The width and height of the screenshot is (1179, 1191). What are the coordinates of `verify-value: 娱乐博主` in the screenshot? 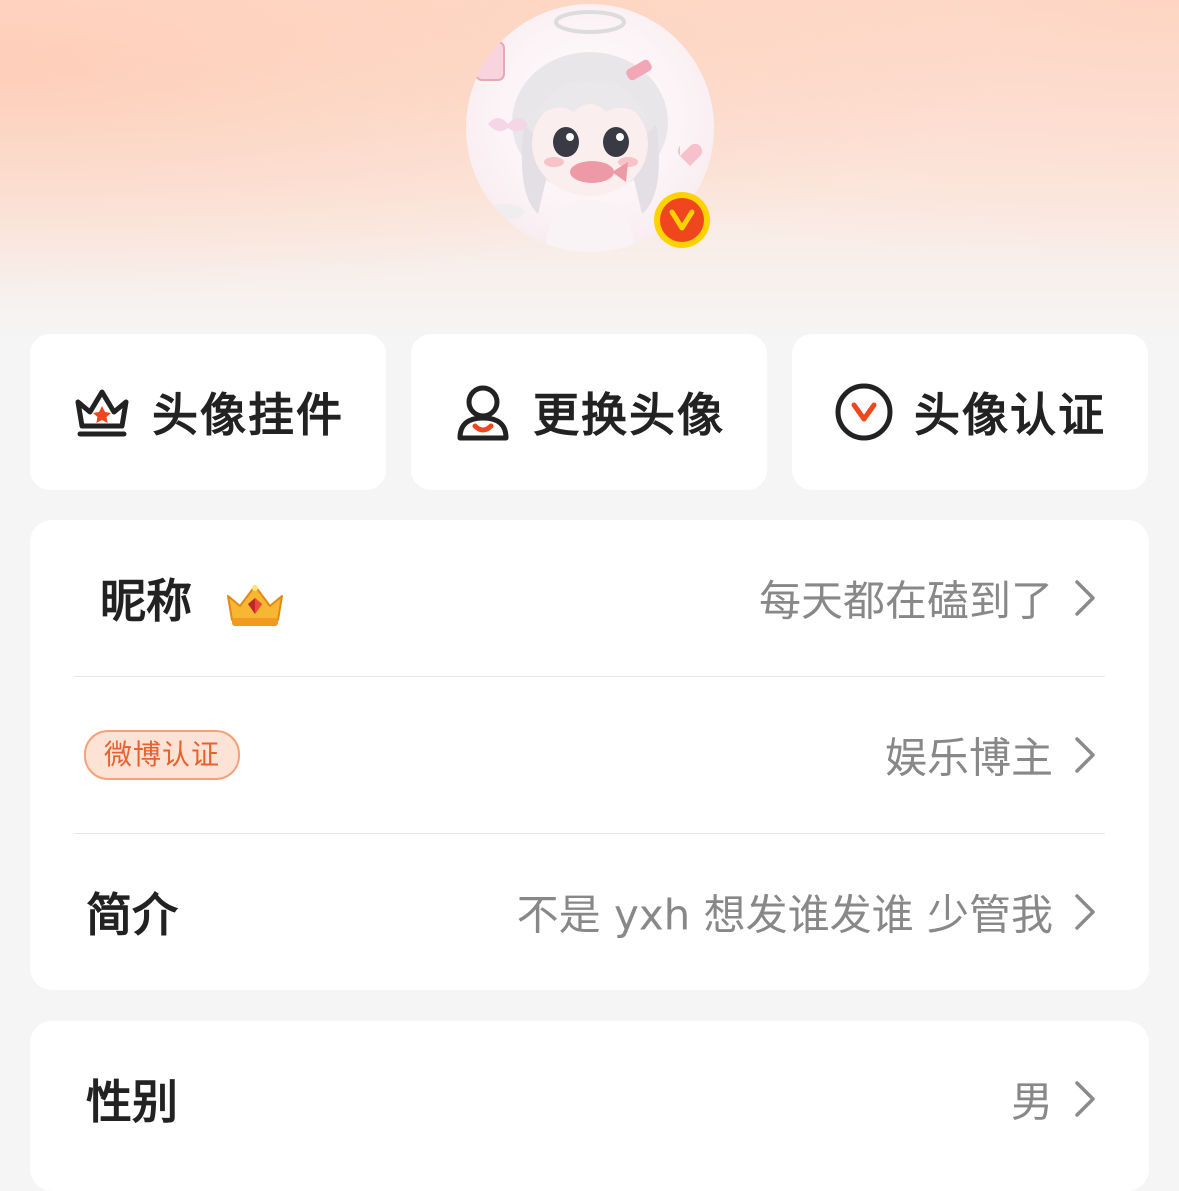 It's located at (968, 758).